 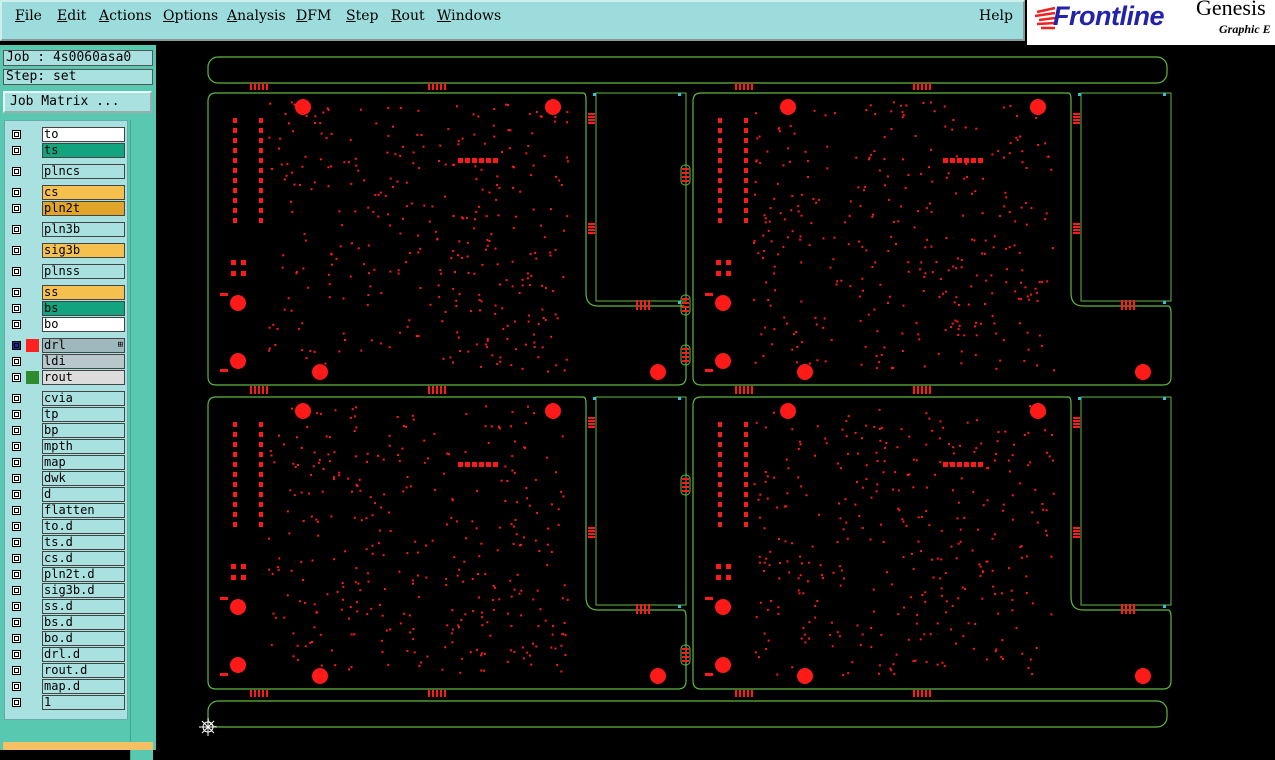 What do you see at coordinates (83, 150) in the screenshot?
I see `layer-name: ts` at bounding box center [83, 150].